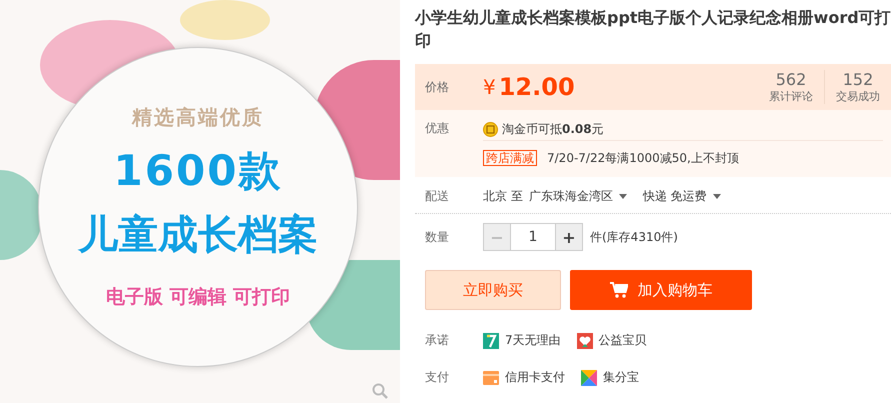 The width and height of the screenshot is (891, 403). Describe the element at coordinates (569, 237) in the screenshot. I see `increase-button: +` at that location.